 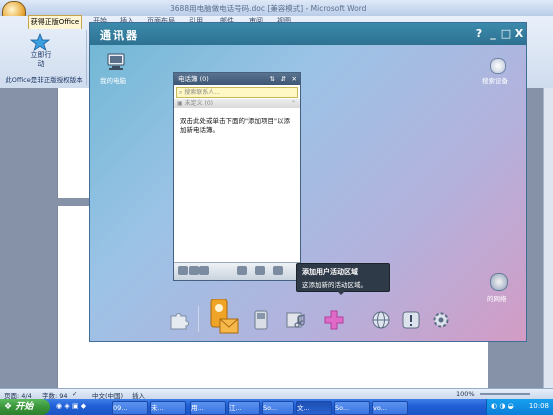 What do you see at coordinates (411, 320) in the screenshot?
I see `alert-icon` at bounding box center [411, 320].